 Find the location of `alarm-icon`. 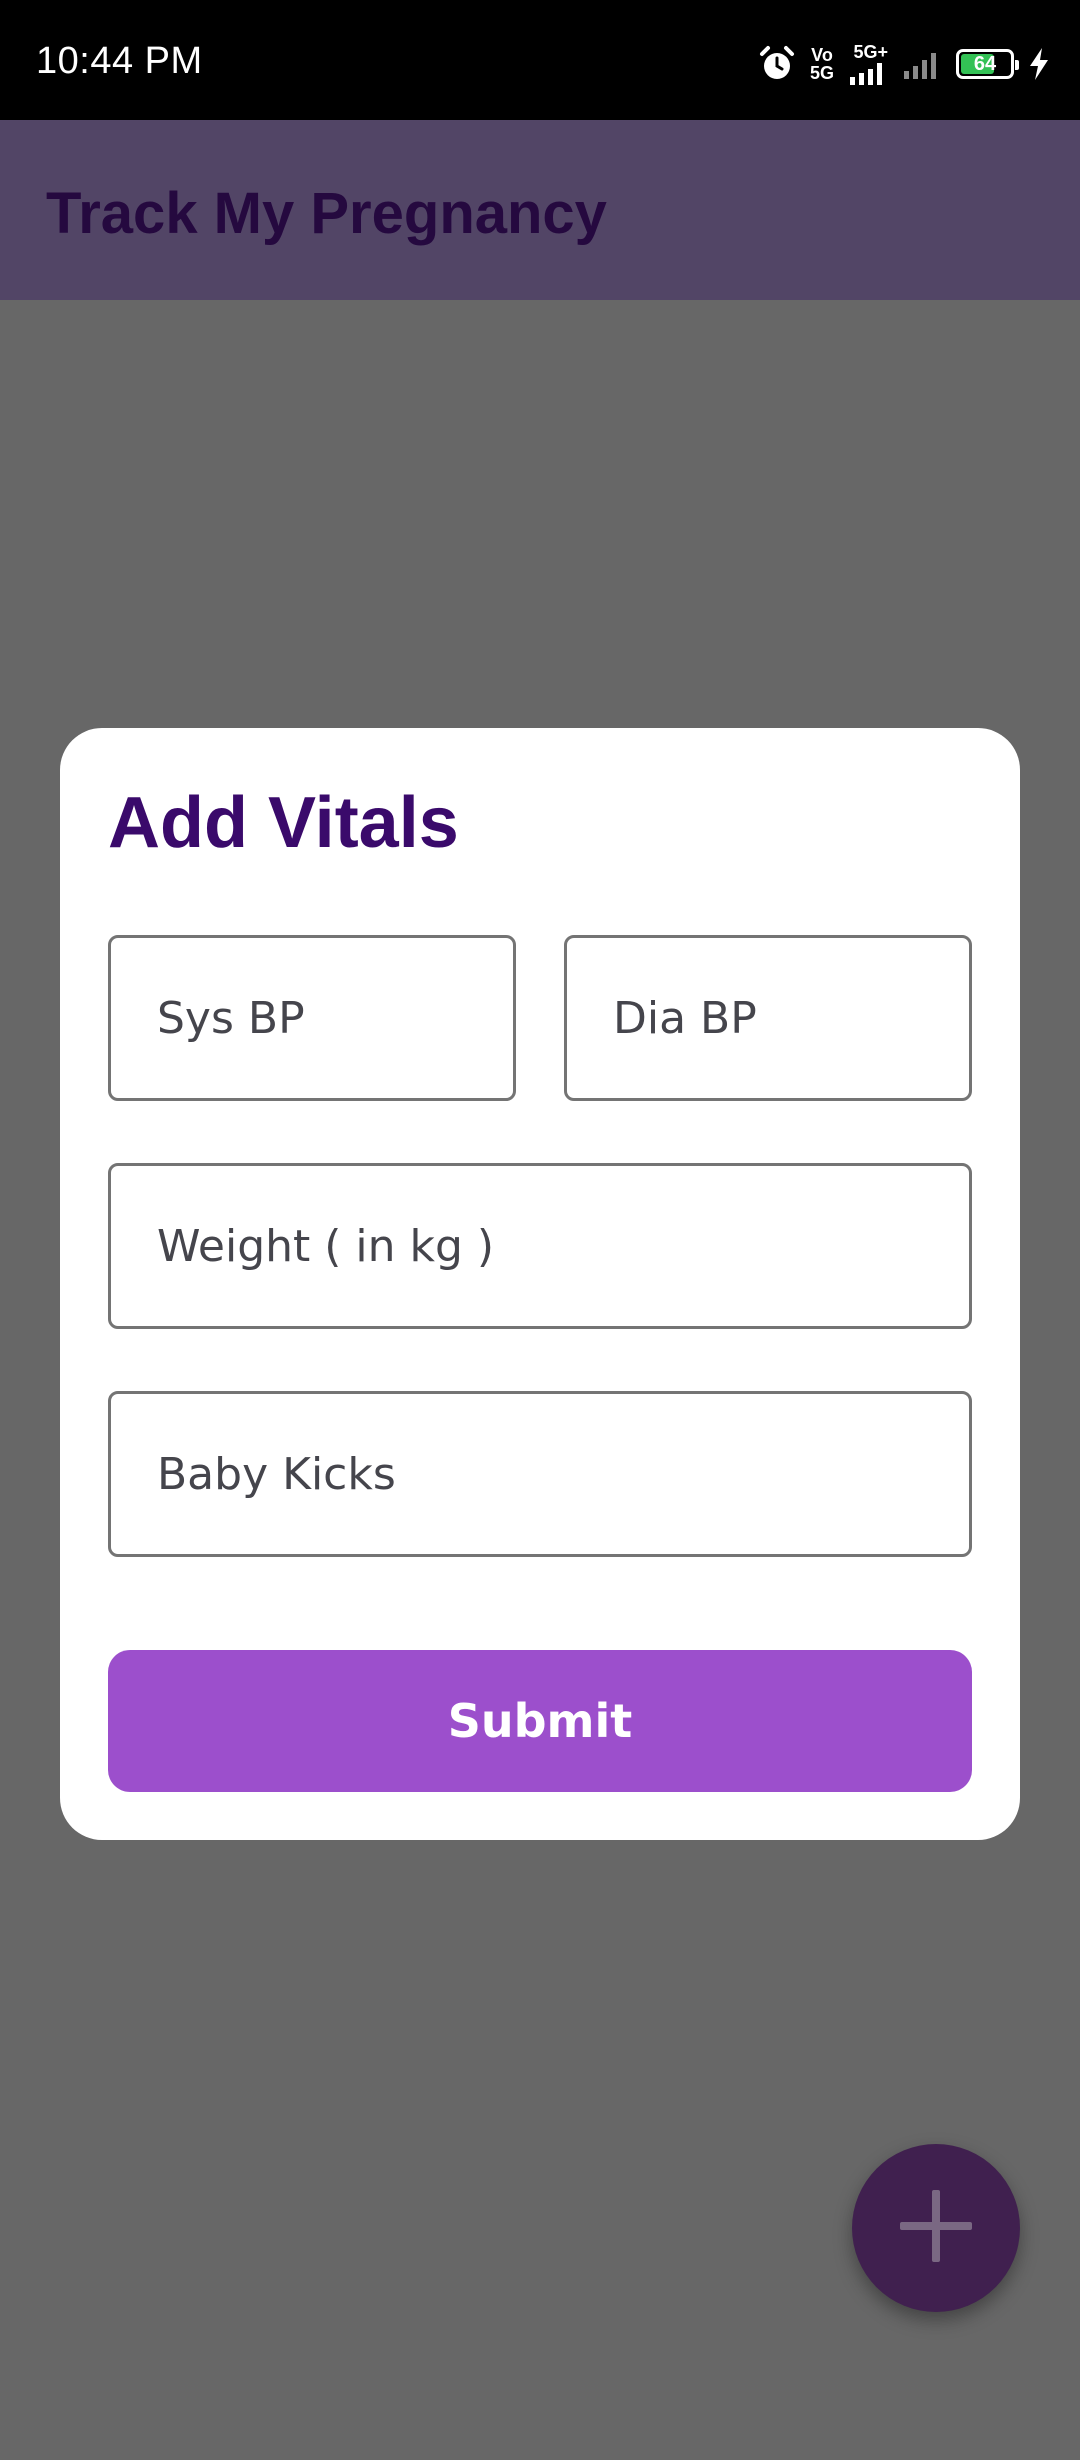

alarm-icon is located at coordinates (777, 64).